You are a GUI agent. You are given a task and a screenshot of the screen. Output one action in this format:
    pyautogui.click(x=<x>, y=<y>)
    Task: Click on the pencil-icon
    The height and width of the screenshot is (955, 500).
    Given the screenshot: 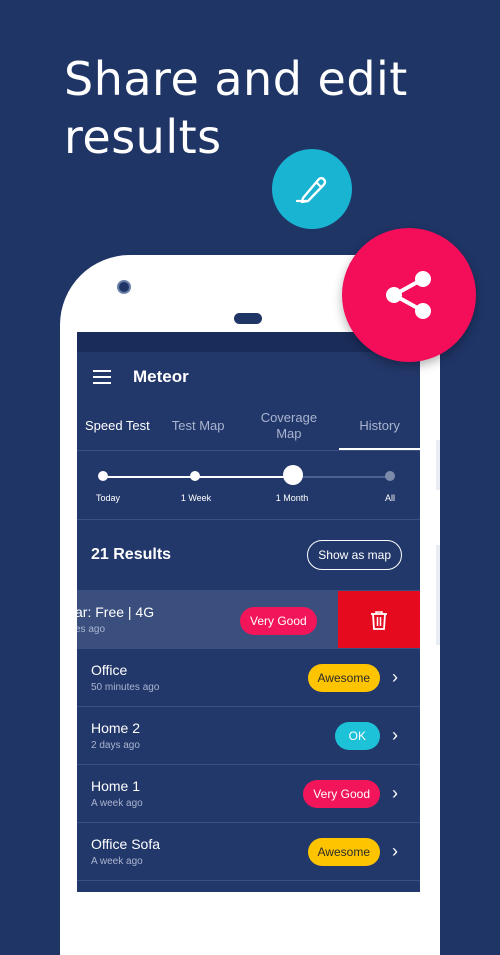 What is the action you would take?
    pyautogui.click(x=311, y=190)
    